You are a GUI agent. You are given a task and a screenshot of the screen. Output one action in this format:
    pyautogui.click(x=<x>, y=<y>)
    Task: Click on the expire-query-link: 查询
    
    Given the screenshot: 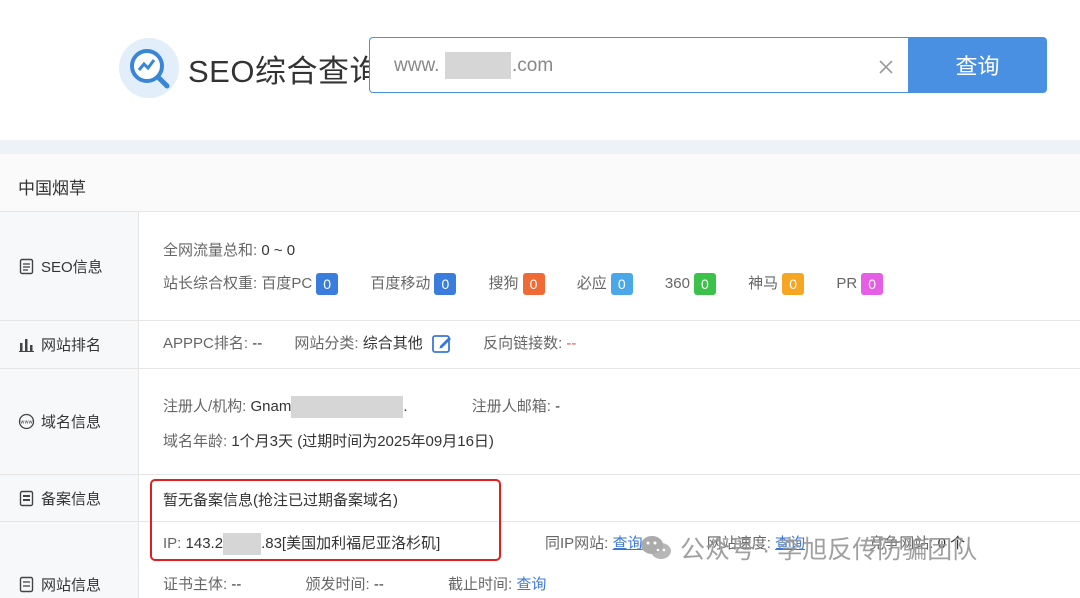 What is the action you would take?
    pyautogui.click(x=531, y=584)
    